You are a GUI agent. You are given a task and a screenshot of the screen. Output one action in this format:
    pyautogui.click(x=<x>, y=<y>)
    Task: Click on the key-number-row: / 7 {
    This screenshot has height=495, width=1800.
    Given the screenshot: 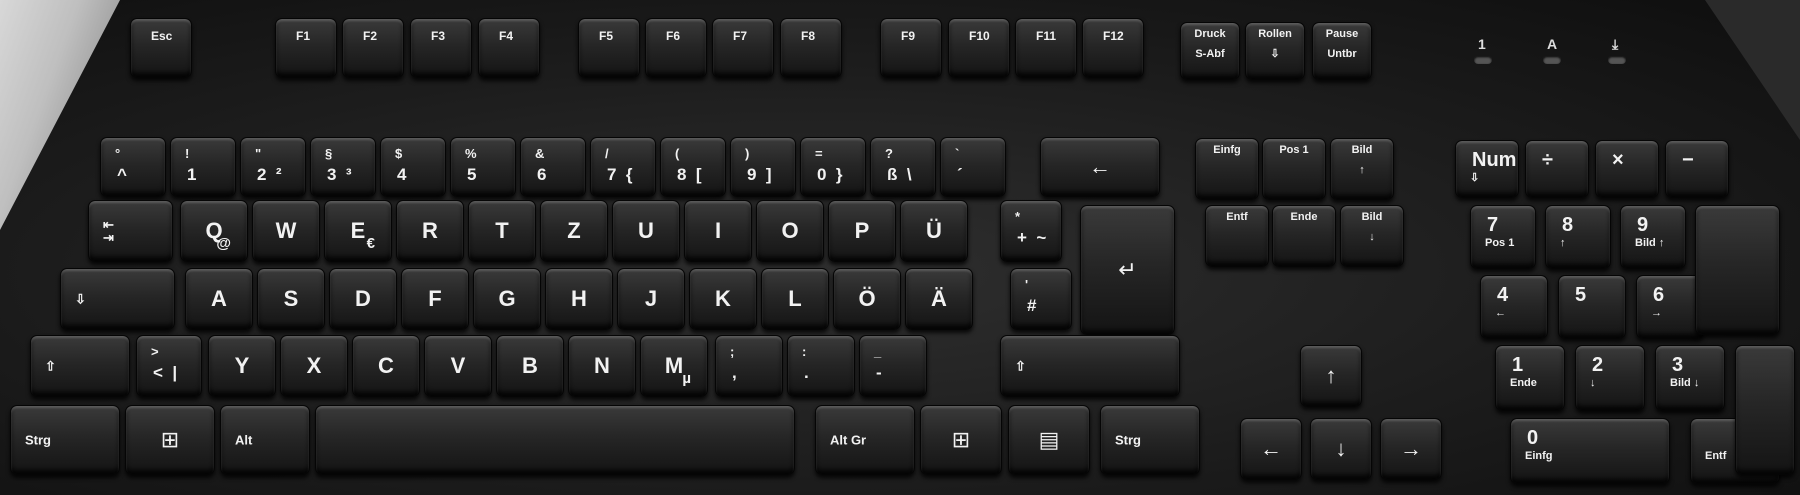 What is the action you would take?
    pyautogui.click(x=623, y=167)
    